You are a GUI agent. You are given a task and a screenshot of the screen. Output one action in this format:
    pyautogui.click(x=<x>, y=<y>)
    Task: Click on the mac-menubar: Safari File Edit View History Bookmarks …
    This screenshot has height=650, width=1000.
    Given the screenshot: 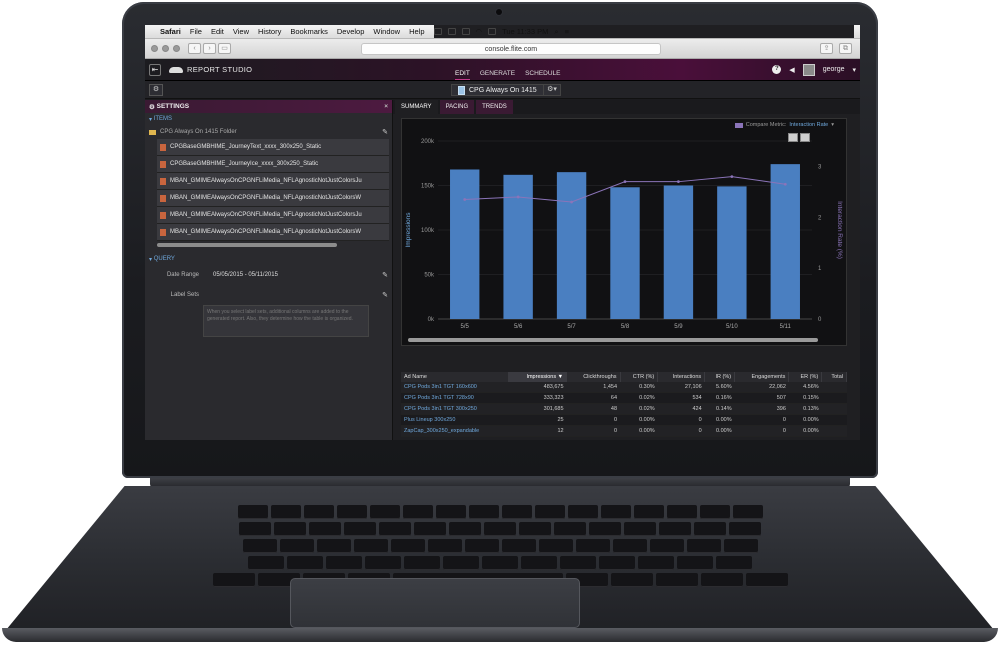 What is the action you would take?
    pyautogui.click(x=502, y=32)
    